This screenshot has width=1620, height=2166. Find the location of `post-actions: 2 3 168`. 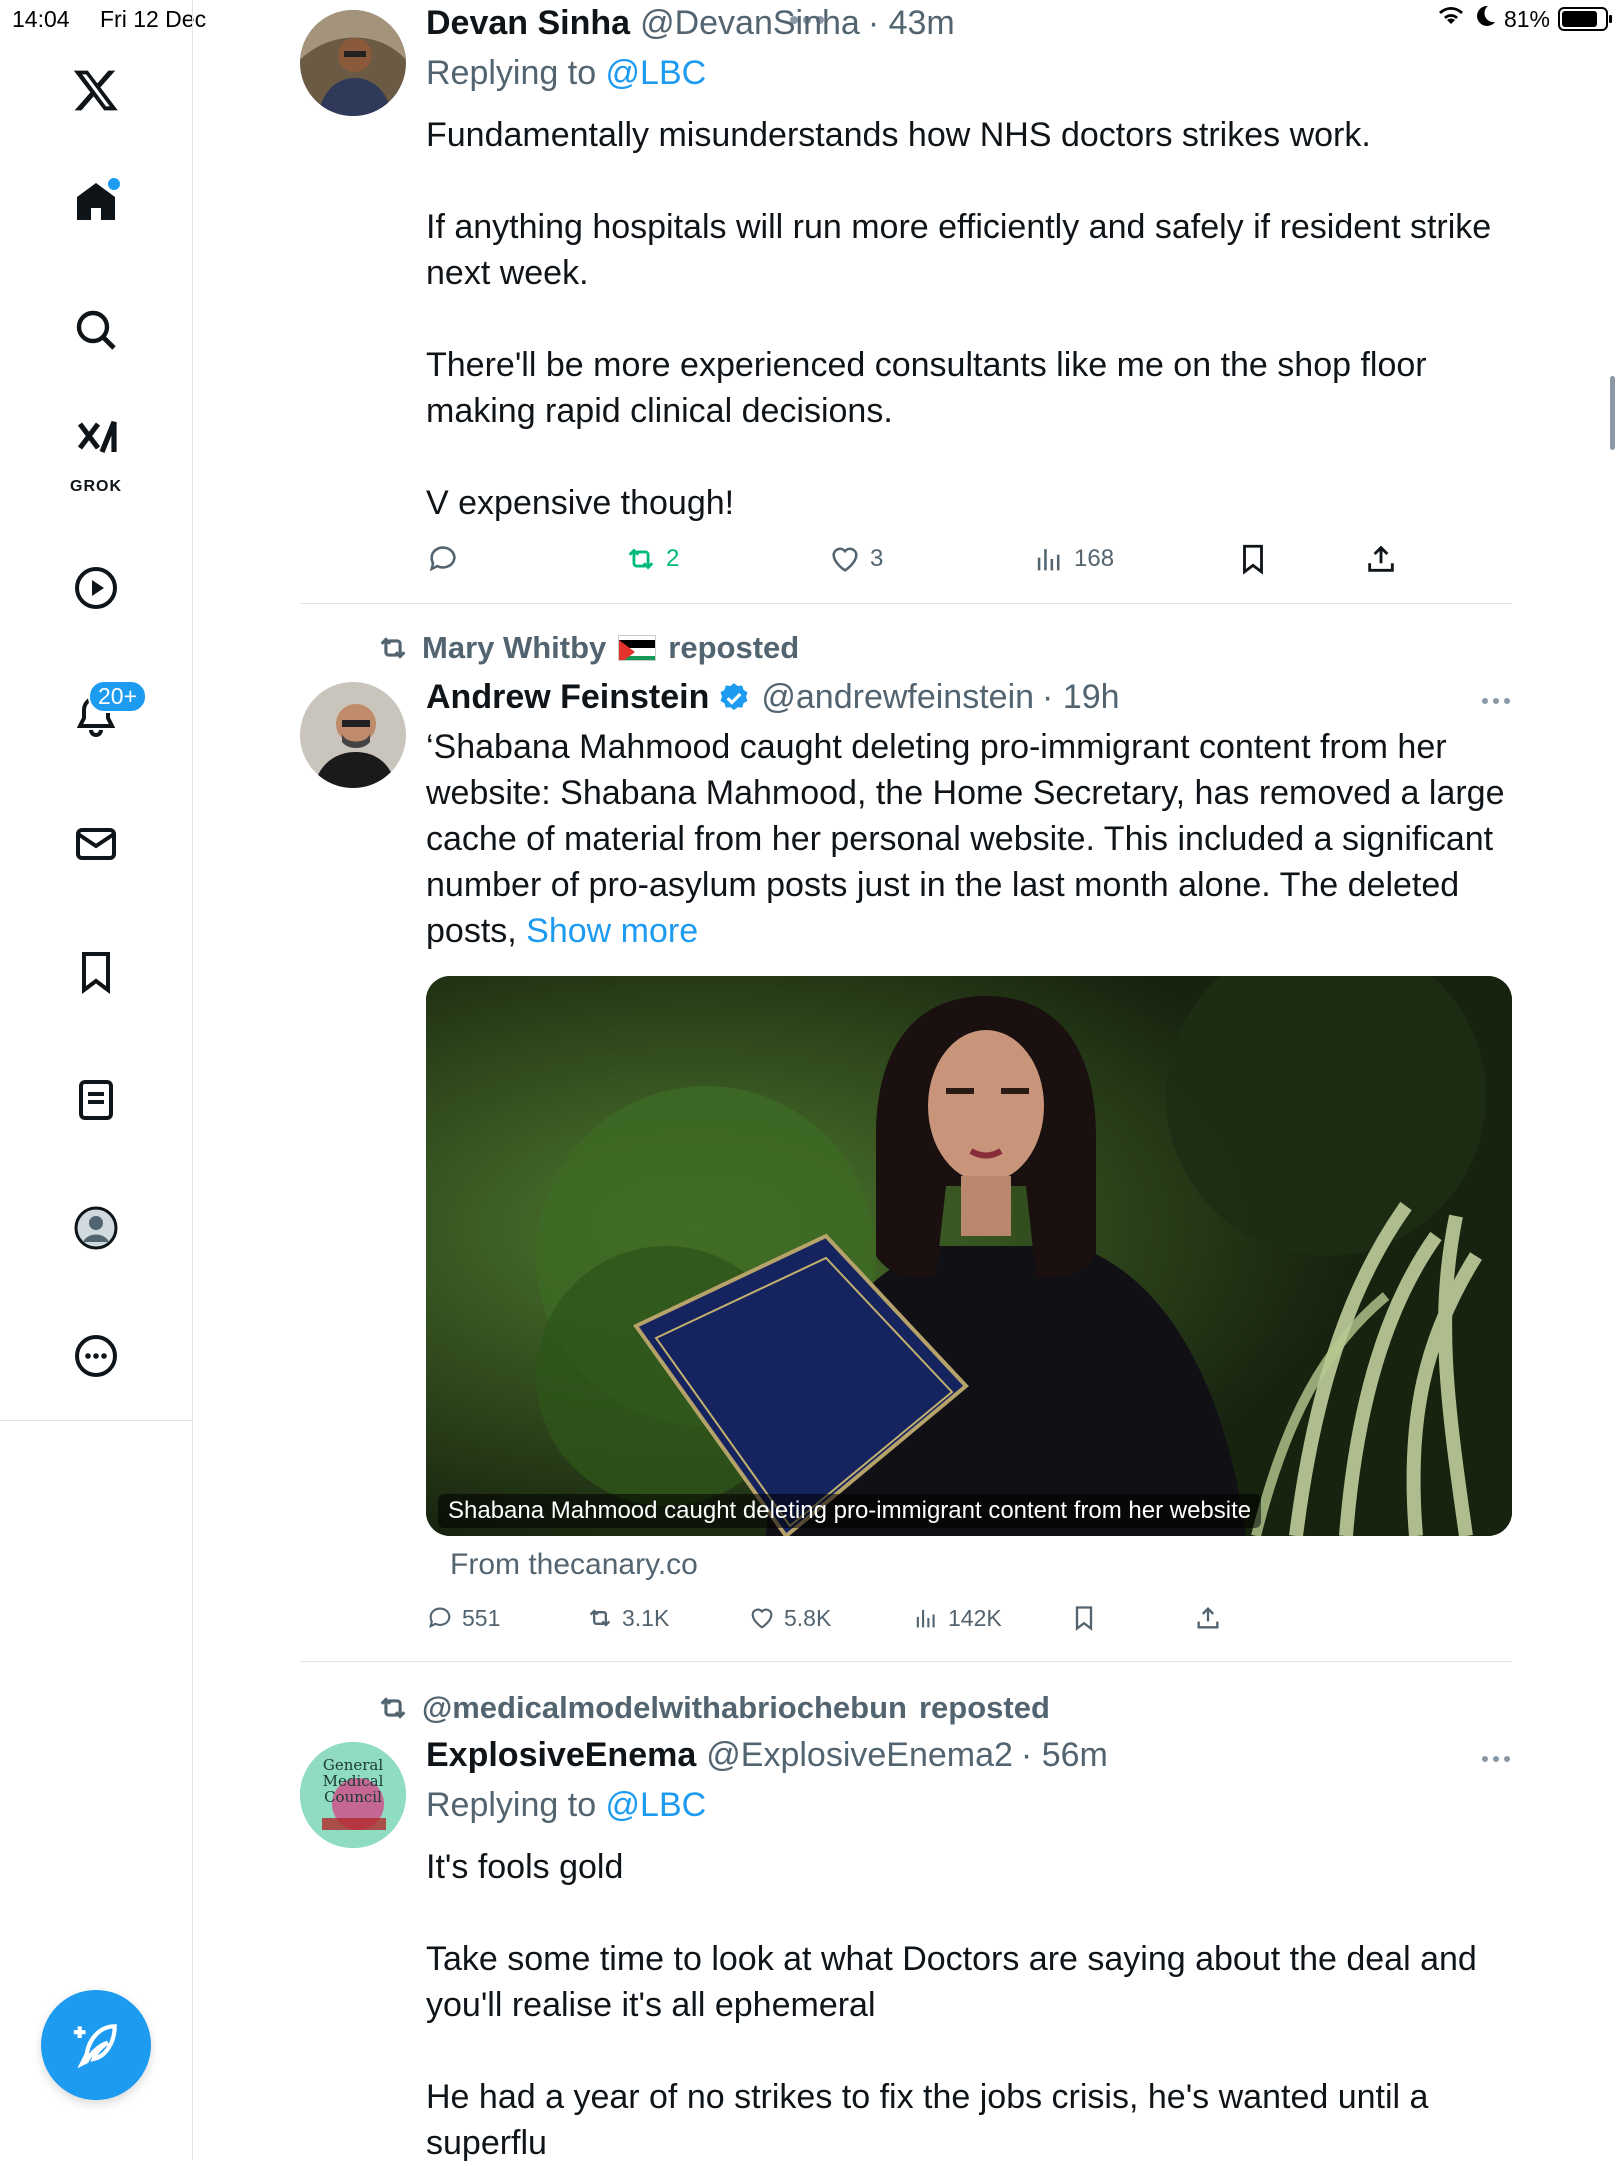

post-actions: 2 3 168 is located at coordinates (969, 562).